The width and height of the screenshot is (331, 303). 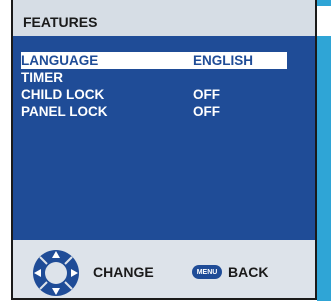 What do you see at coordinates (324, 150) in the screenshot?
I see `accent-edge` at bounding box center [324, 150].